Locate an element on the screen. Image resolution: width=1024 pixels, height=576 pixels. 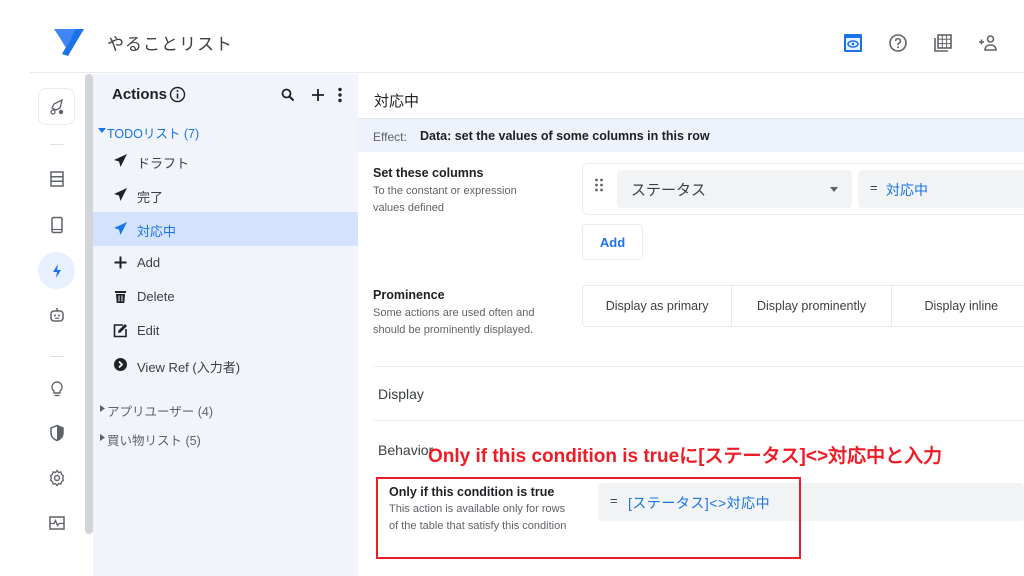
add-user-icon is located at coordinates (987, 43).